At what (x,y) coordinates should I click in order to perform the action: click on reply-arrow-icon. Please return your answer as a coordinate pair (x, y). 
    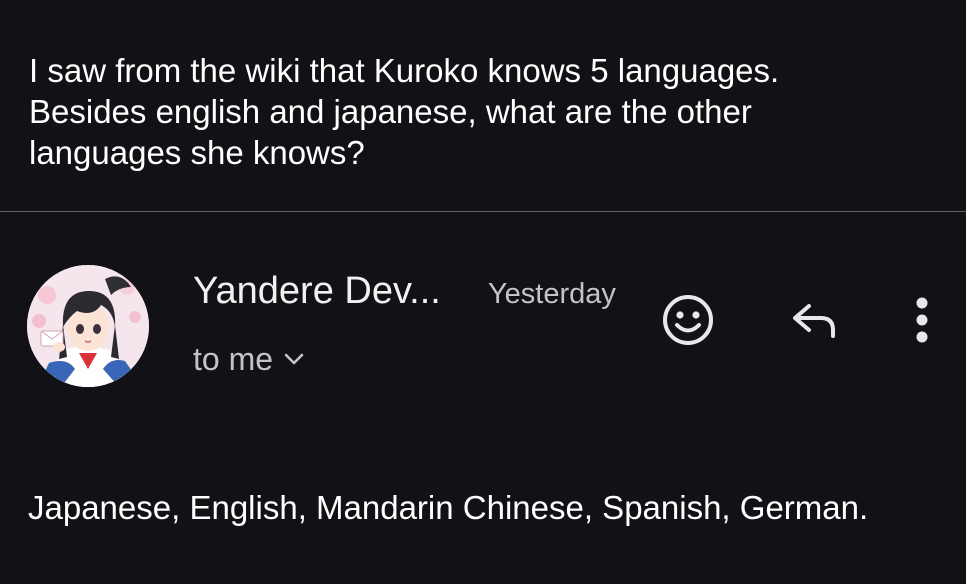
    Looking at the image, I should click on (814, 321).